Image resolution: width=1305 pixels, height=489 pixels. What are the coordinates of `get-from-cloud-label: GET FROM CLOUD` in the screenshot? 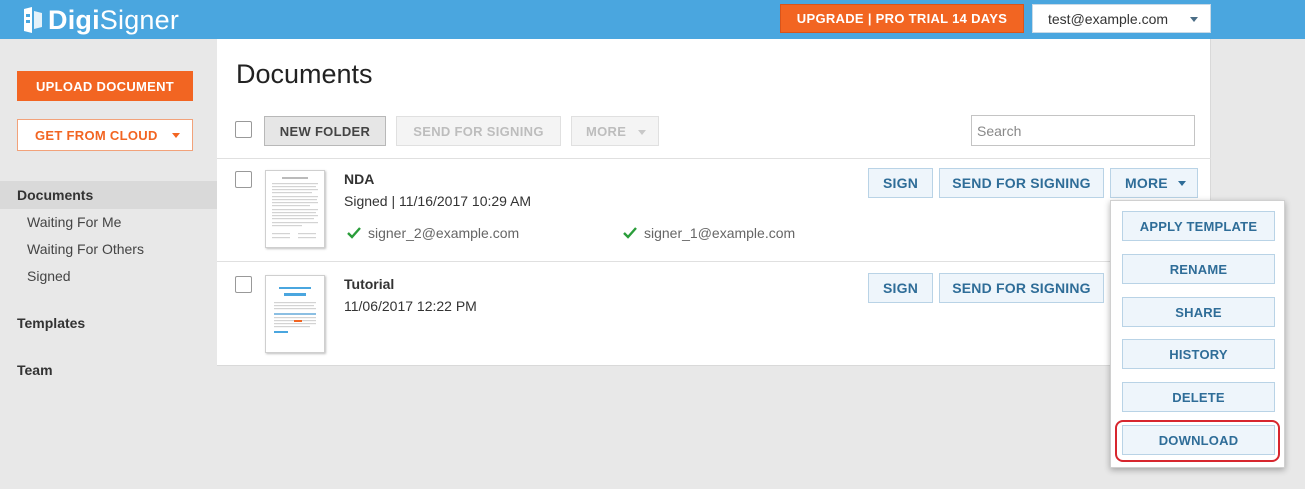 It's located at (96, 135).